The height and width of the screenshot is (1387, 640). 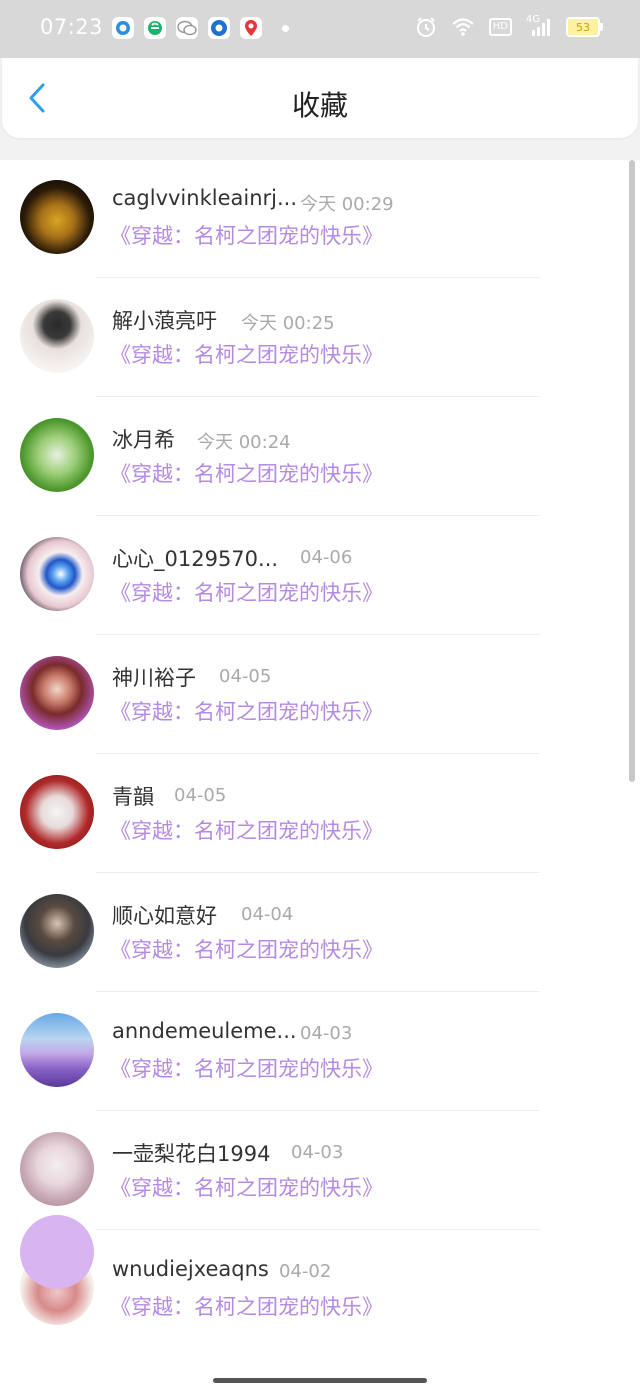 What do you see at coordinates (320, 576) in the screenshot?
I see `list-item: 心心_0129570... 04-06 《穿越：名柯之团宠的快乐》` at bounding box center [320, 576].